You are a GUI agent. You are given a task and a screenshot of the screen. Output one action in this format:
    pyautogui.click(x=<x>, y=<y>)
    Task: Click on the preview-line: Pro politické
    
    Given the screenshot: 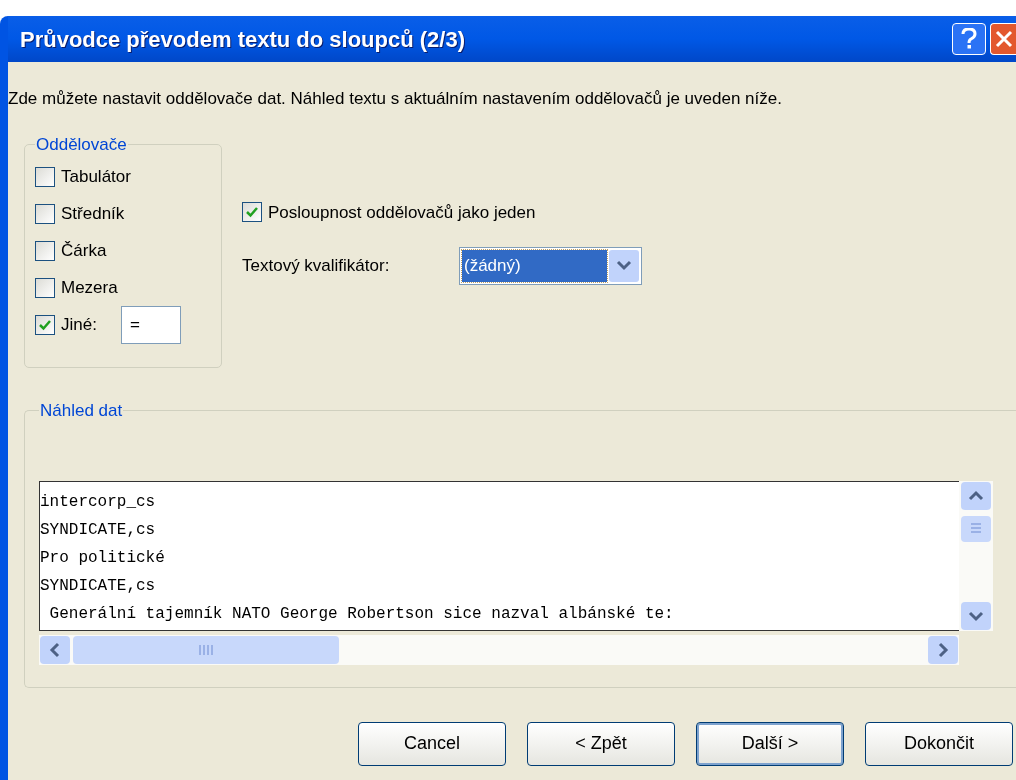 What is the action you would take?
    pyautogui.click(x=103, y=558)
    